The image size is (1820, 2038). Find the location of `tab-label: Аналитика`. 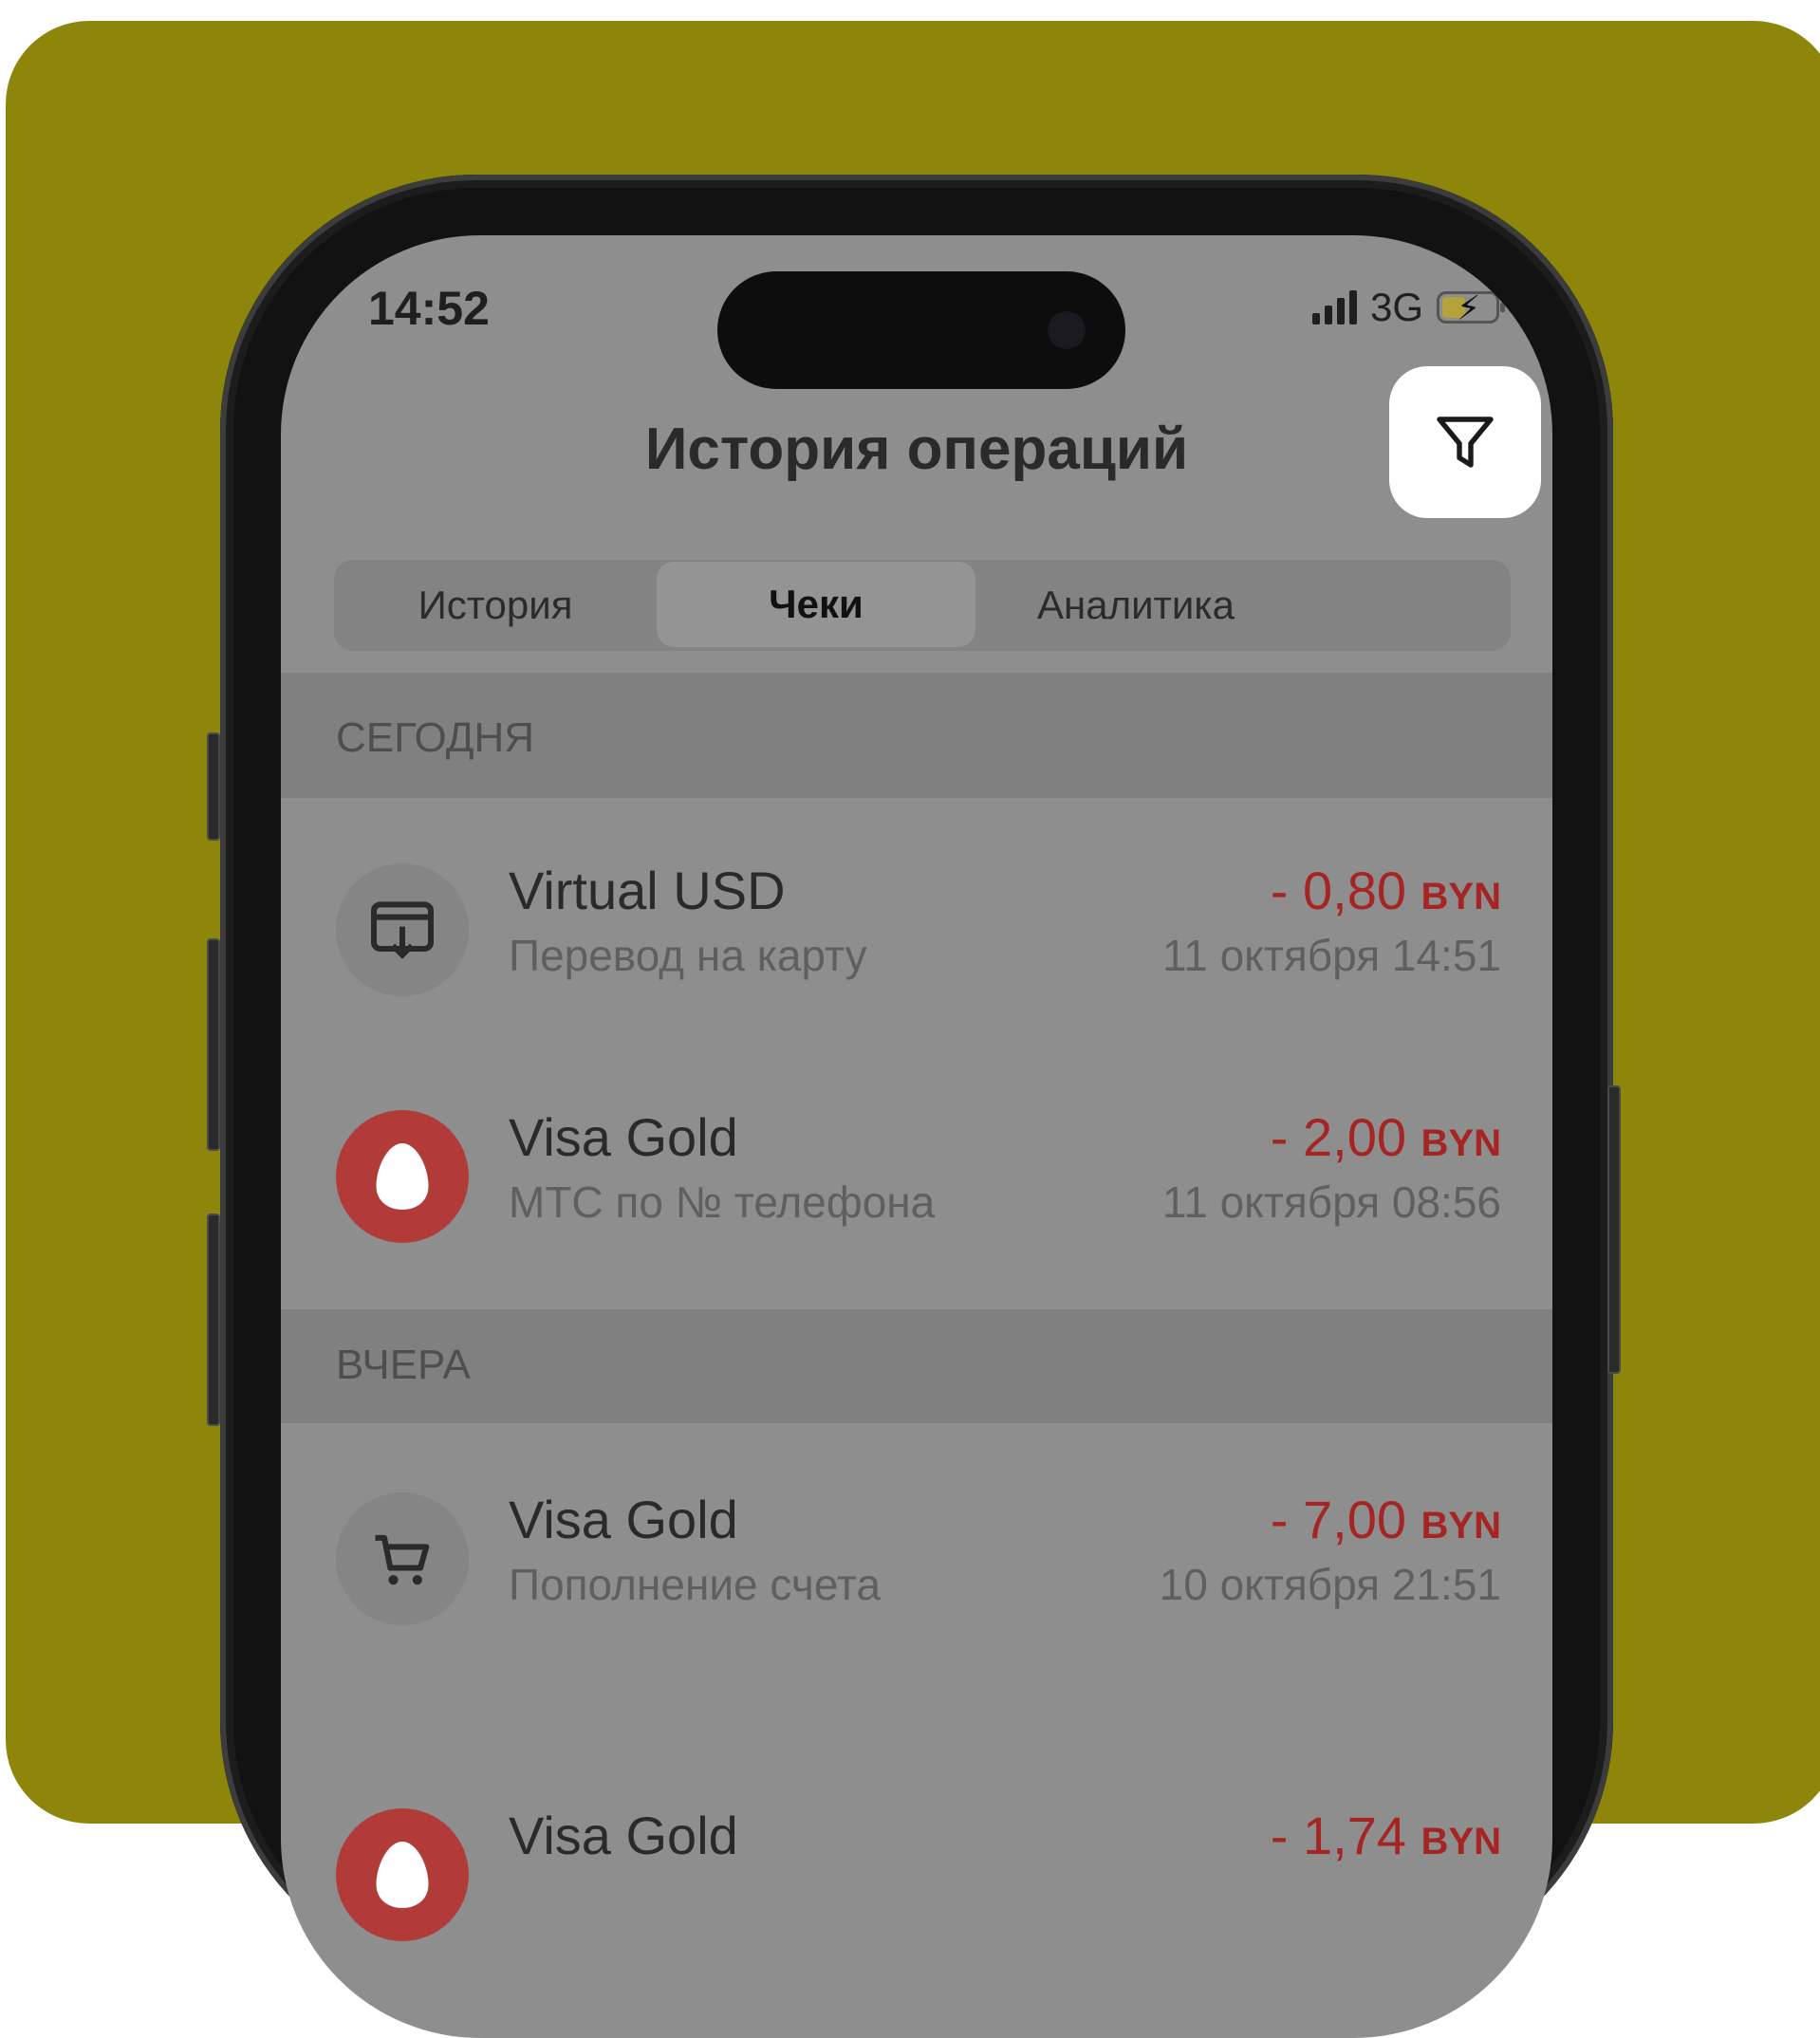

tab-label: Аналитика is located at coordinates (1136, 605).